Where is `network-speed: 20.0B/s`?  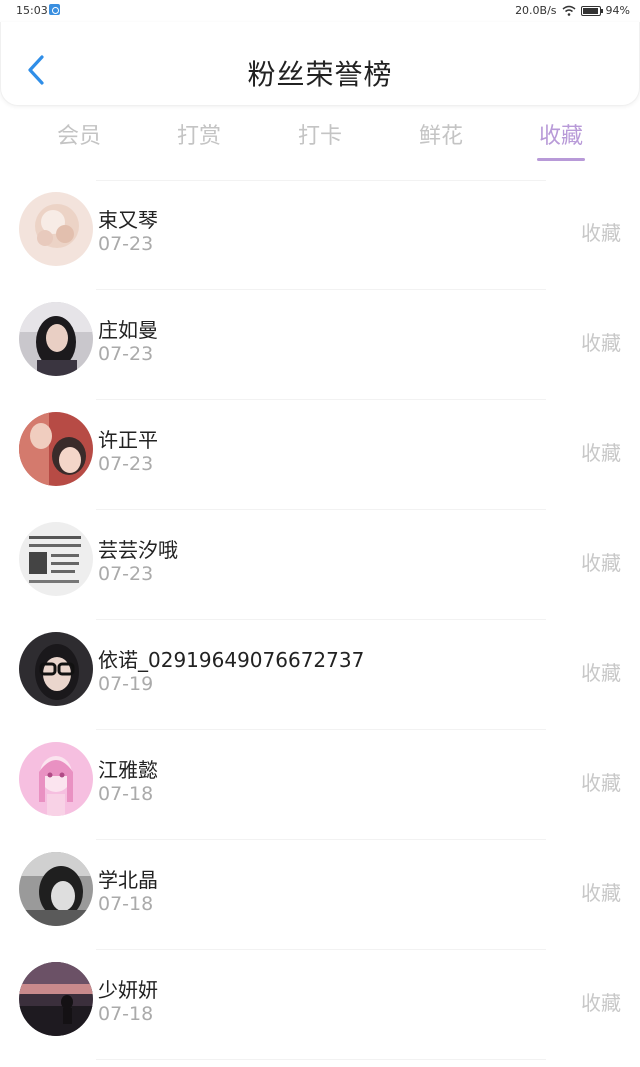 network-speed: 20.0B/s is located at coordinates (536, 10).